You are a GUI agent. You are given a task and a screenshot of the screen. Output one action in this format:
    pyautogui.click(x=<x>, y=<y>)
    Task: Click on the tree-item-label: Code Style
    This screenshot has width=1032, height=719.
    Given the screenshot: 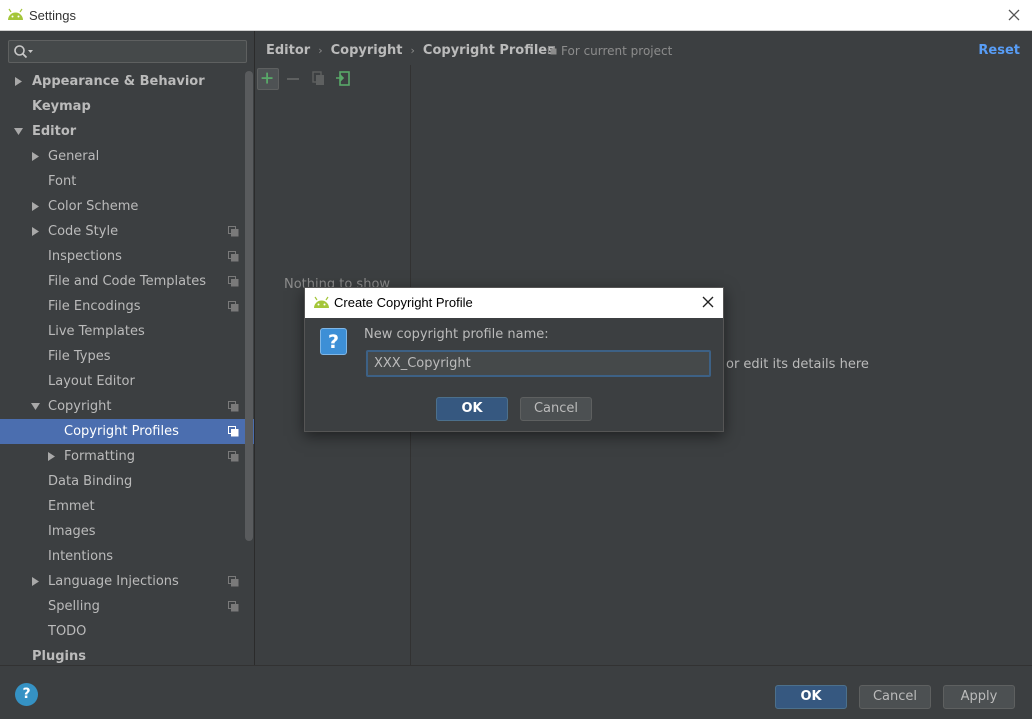 What is the action you would take?
    pyautogui.click(x=83, y=231)
    